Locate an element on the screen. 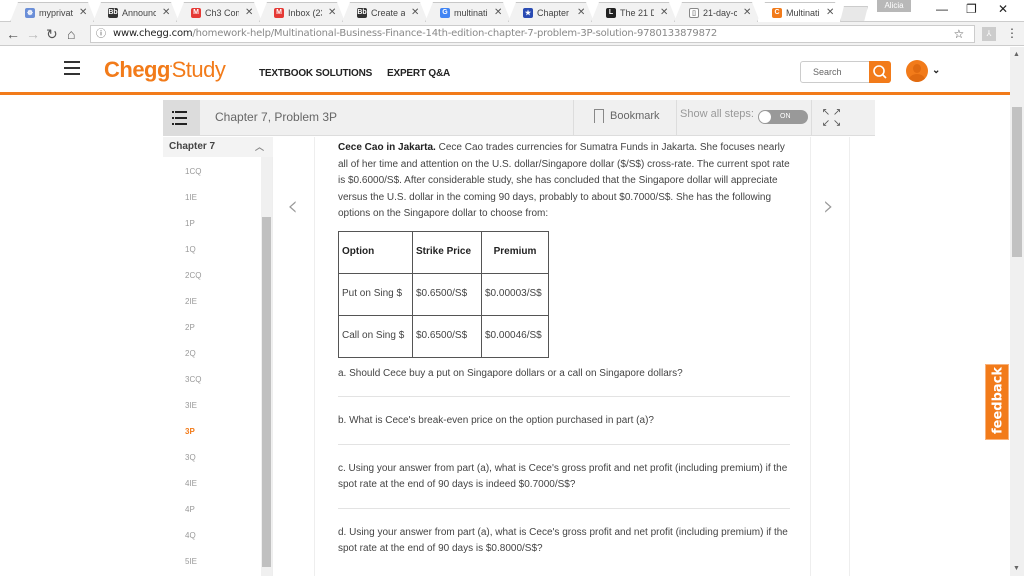  tab-title: Create a is located at coordinates (388, 12).